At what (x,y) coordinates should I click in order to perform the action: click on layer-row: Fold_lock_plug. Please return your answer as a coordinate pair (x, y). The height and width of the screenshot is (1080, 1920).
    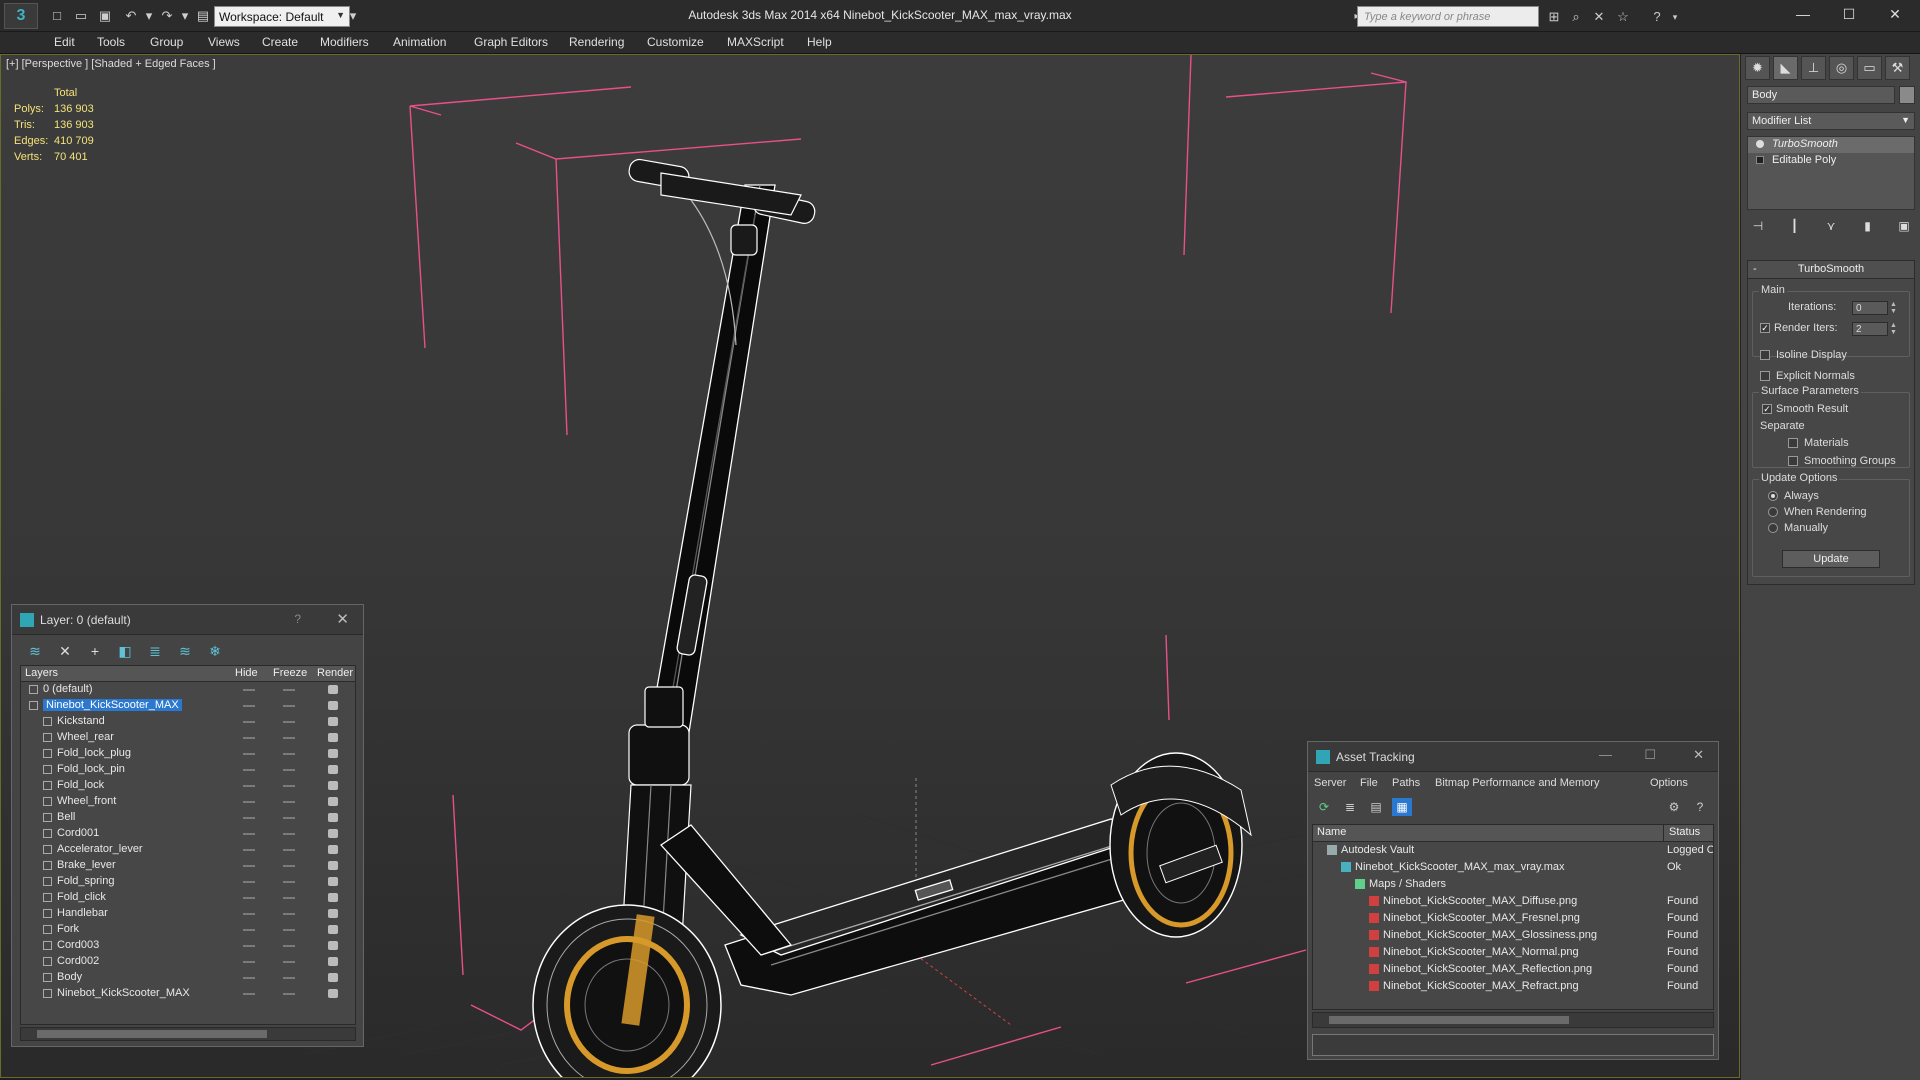
    Looking at the image, I should click on (188, 754).